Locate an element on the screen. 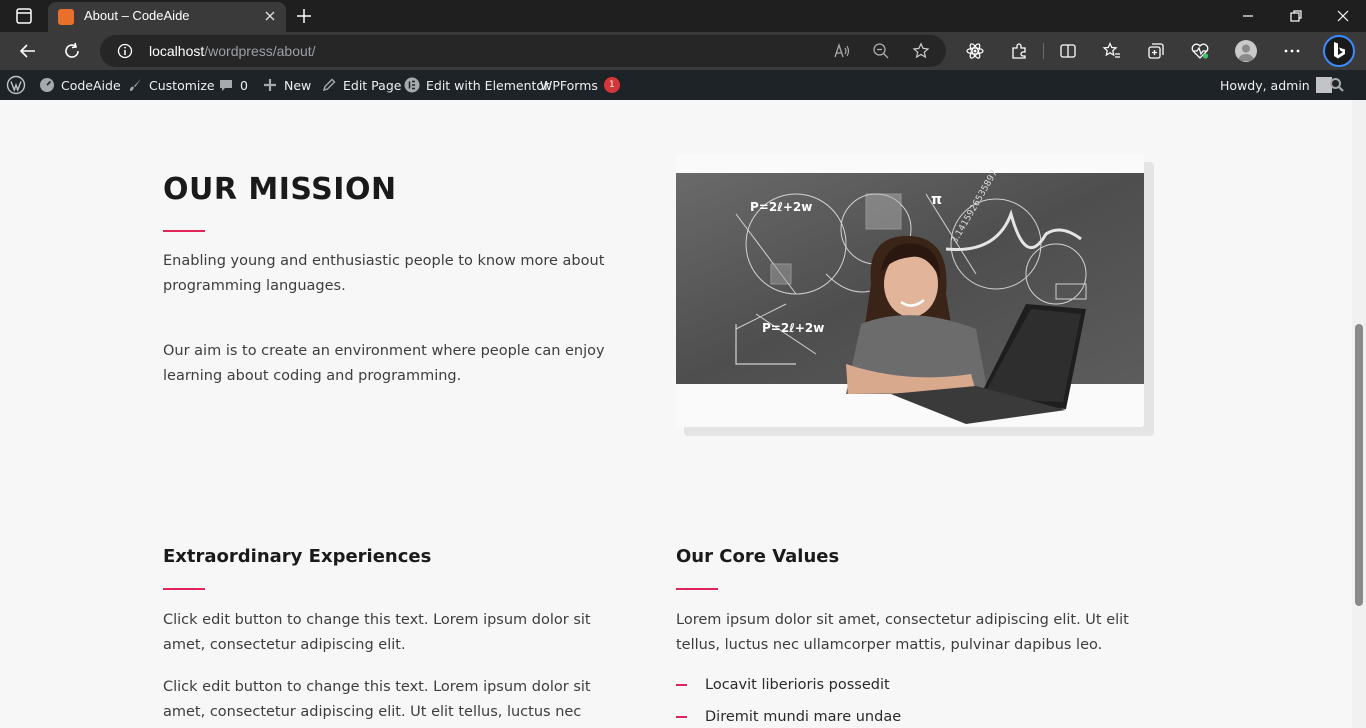  atom-extension-icon is located at coordinates (975, 51).